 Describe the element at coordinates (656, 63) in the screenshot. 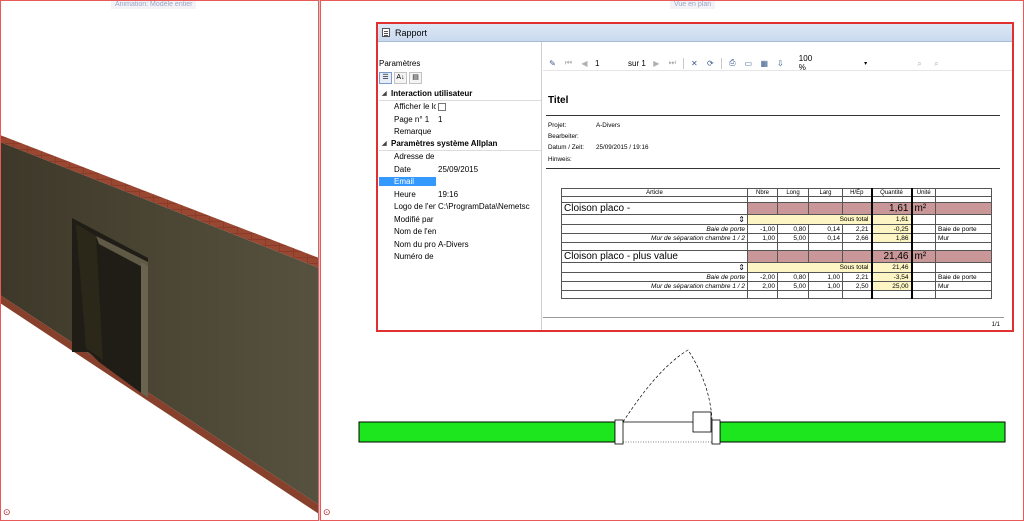

I see `next-page-icon: ▶` at that location.